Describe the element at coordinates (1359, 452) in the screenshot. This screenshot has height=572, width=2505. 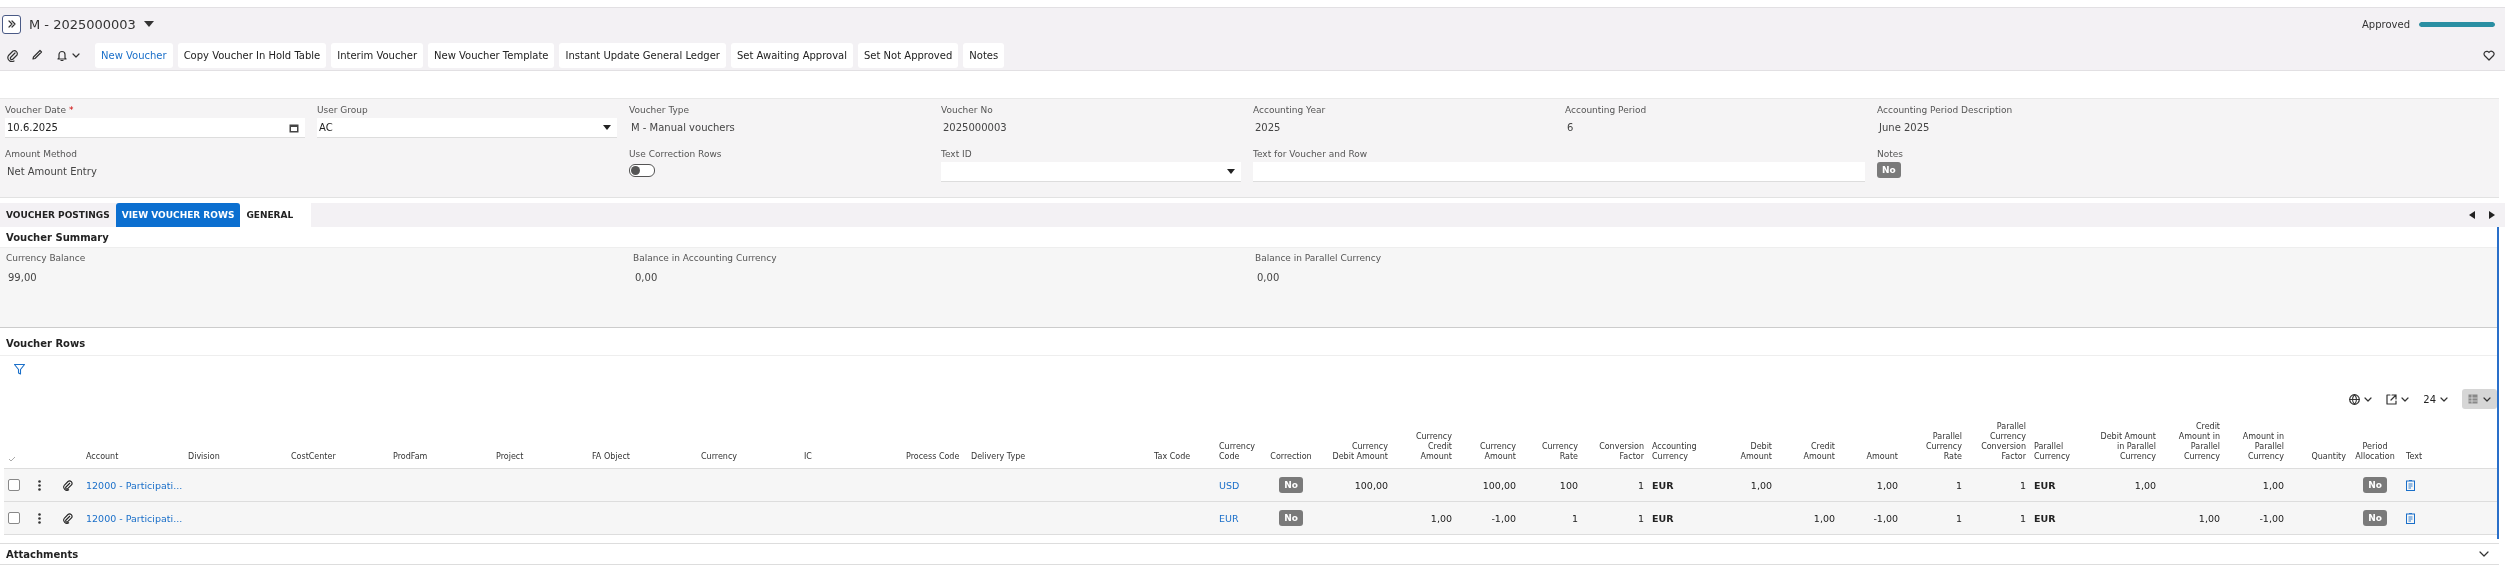
I see `column-header: Currency Debit Amount` at that location.